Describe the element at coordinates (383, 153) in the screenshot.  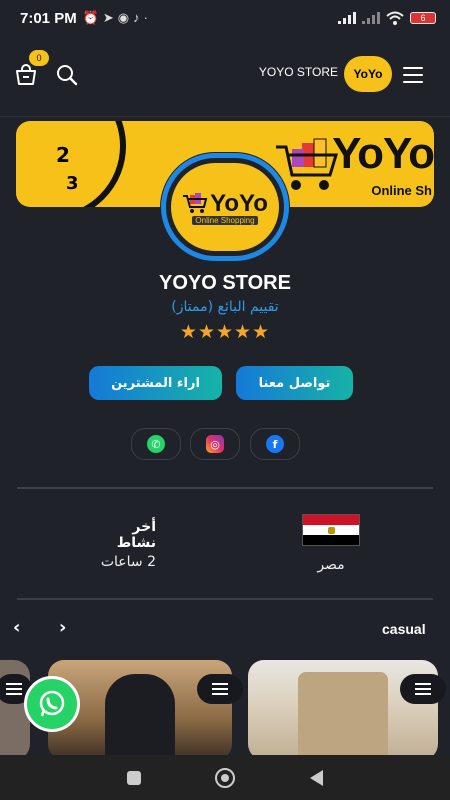
I see `banner-brand-text: YoYo` at that location.